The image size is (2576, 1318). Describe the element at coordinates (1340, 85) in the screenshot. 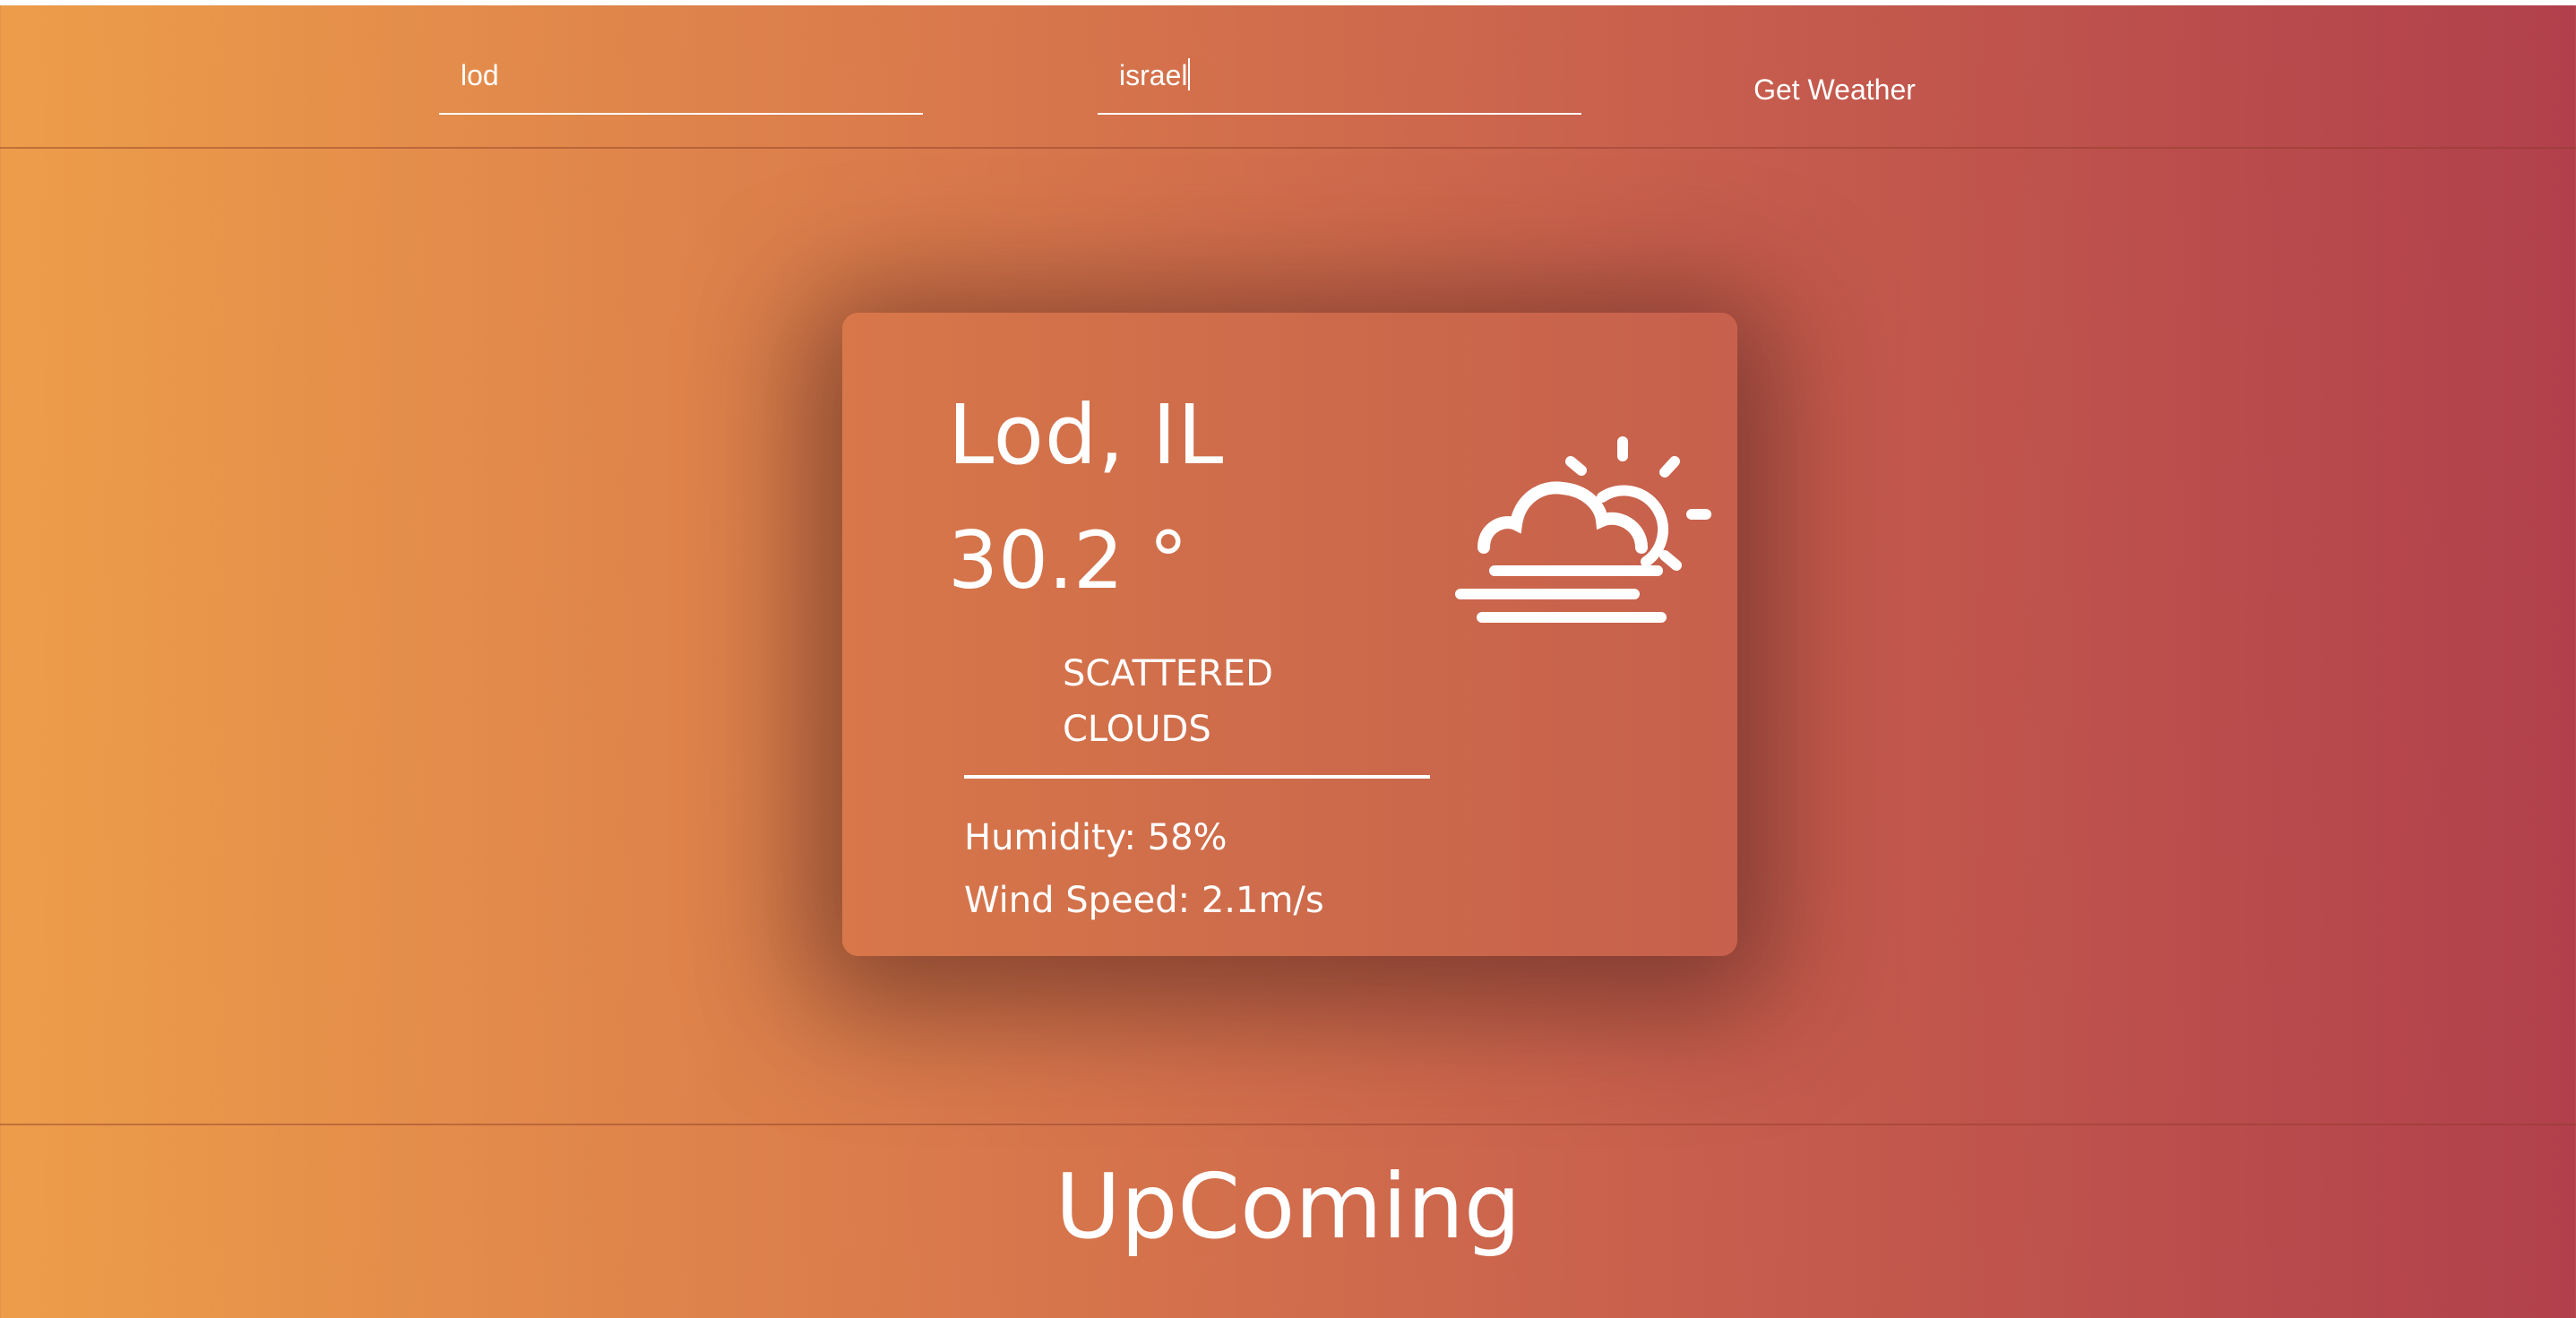

I see `country-input: israel` at that location.